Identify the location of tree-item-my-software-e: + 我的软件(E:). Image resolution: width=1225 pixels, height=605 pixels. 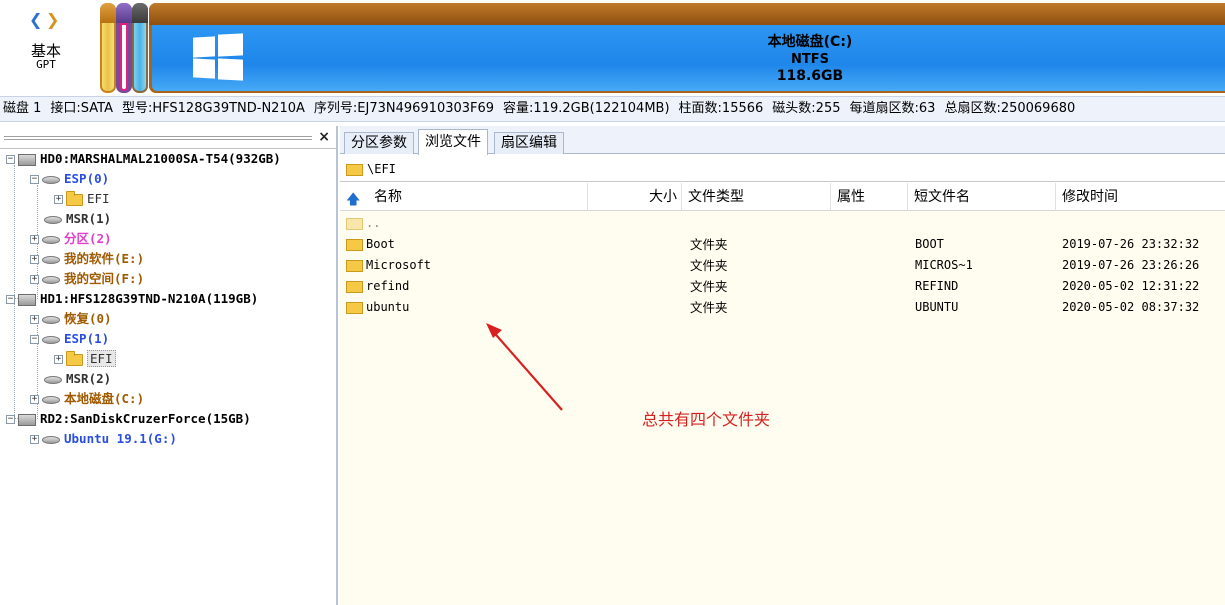
(87, 259).